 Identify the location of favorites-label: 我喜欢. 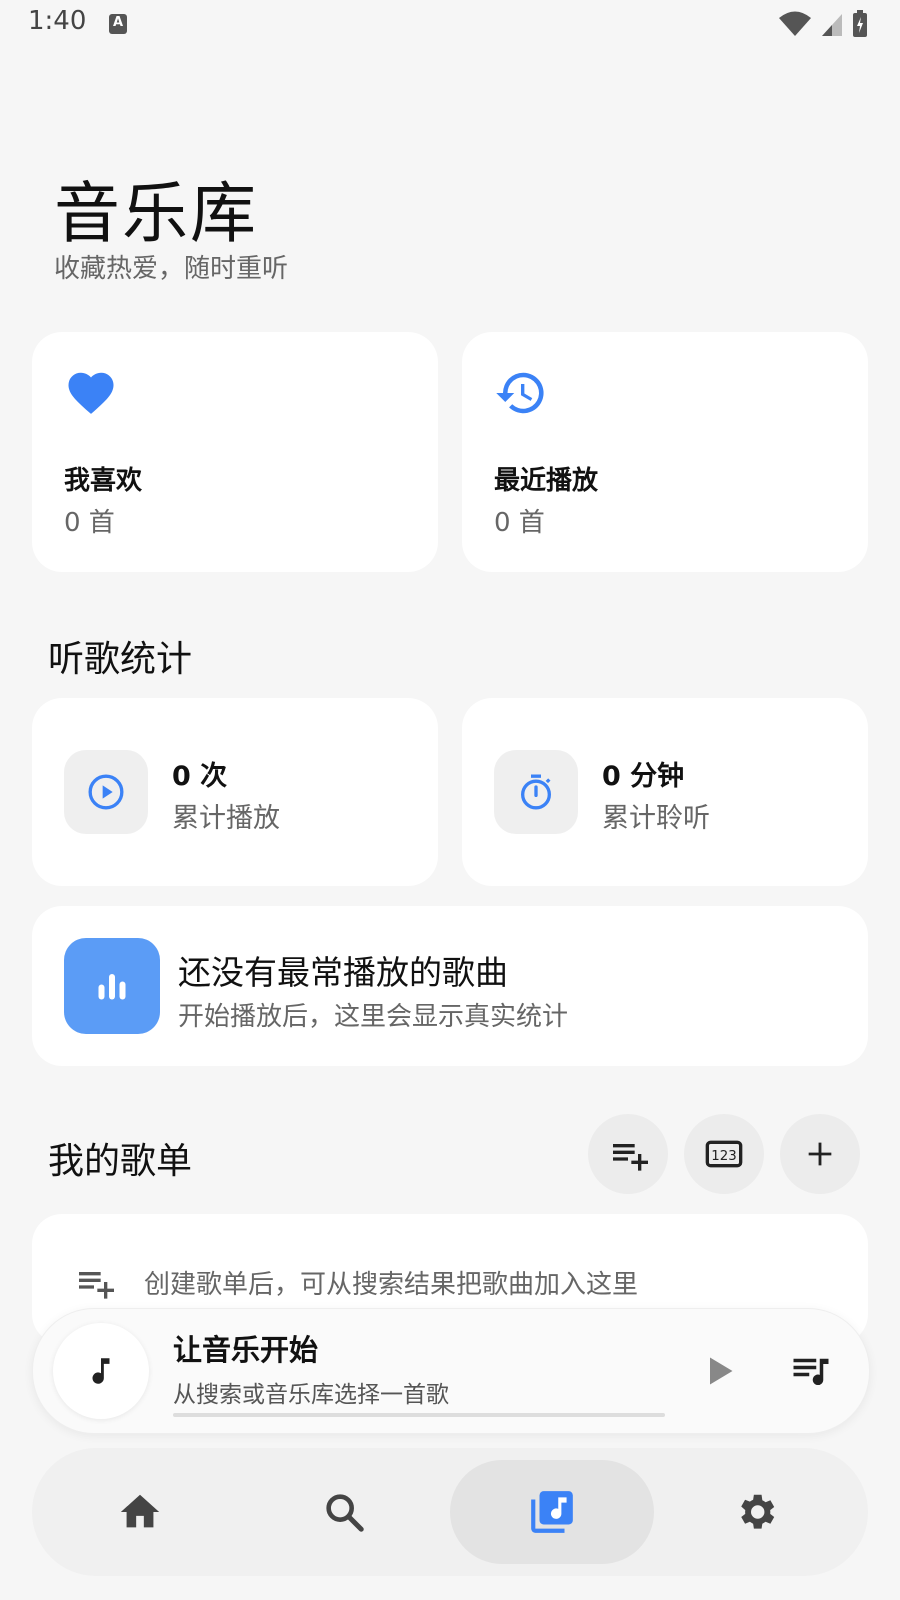
(103, 481).